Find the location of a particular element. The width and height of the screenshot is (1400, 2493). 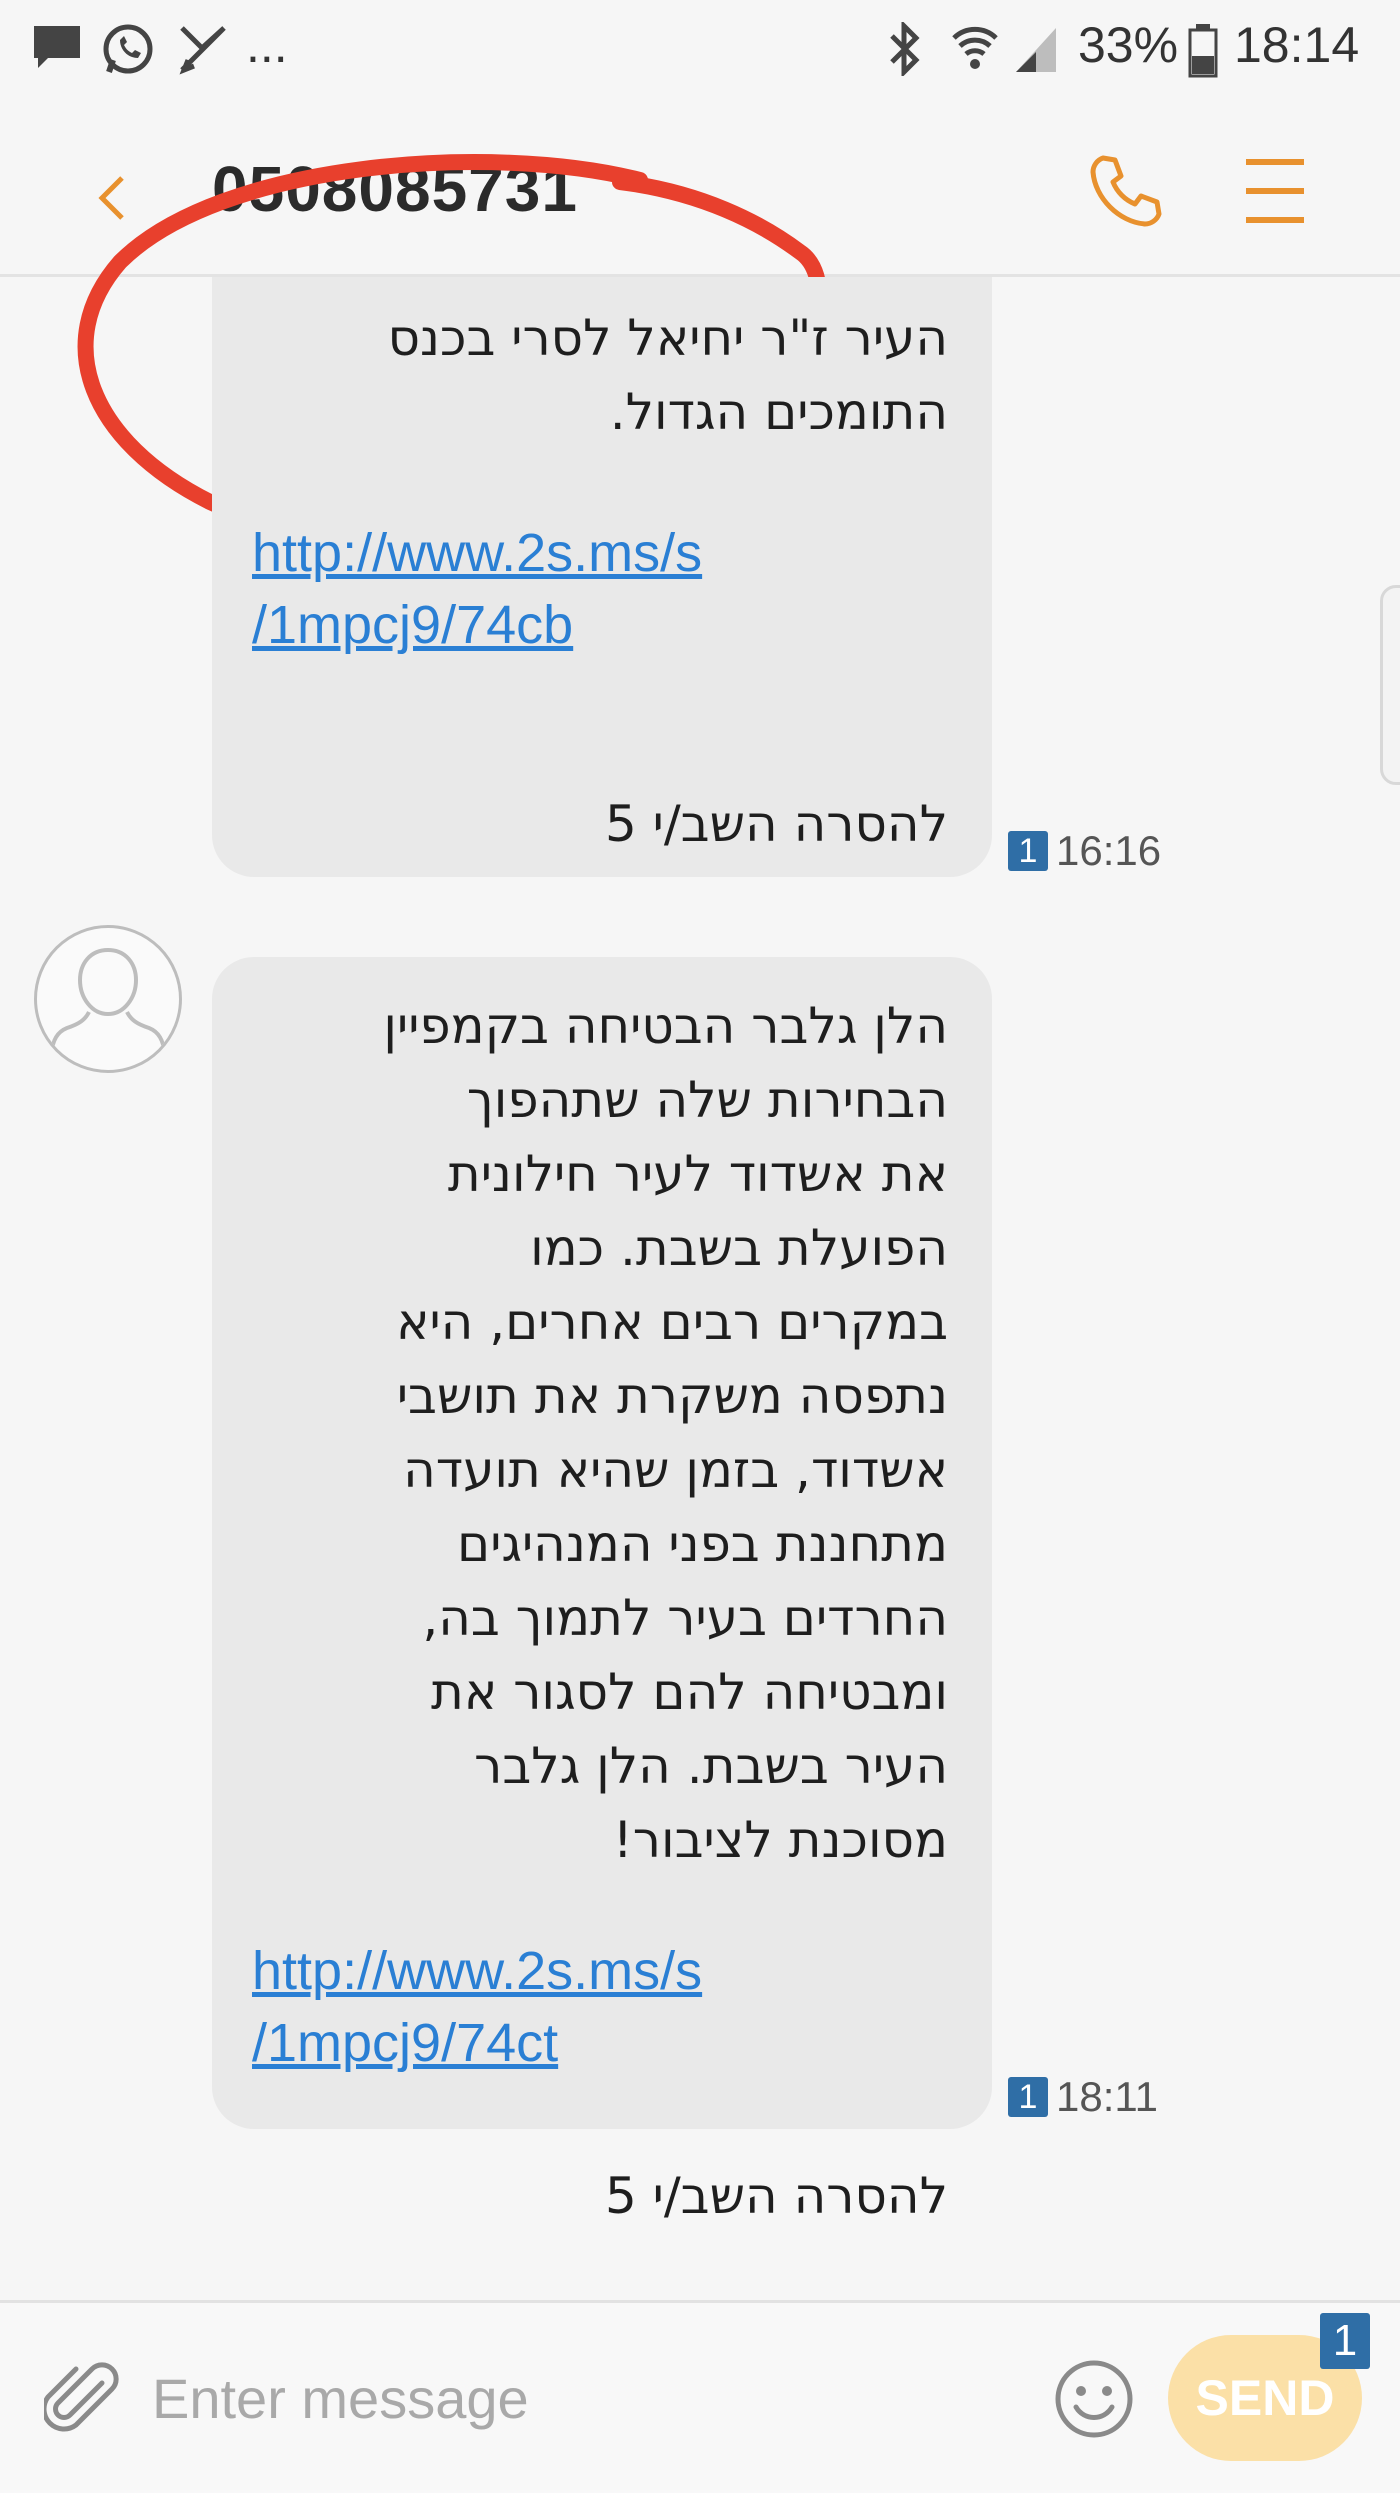

message-meta: 1 16:16 is located at coordinates (1084, 851).